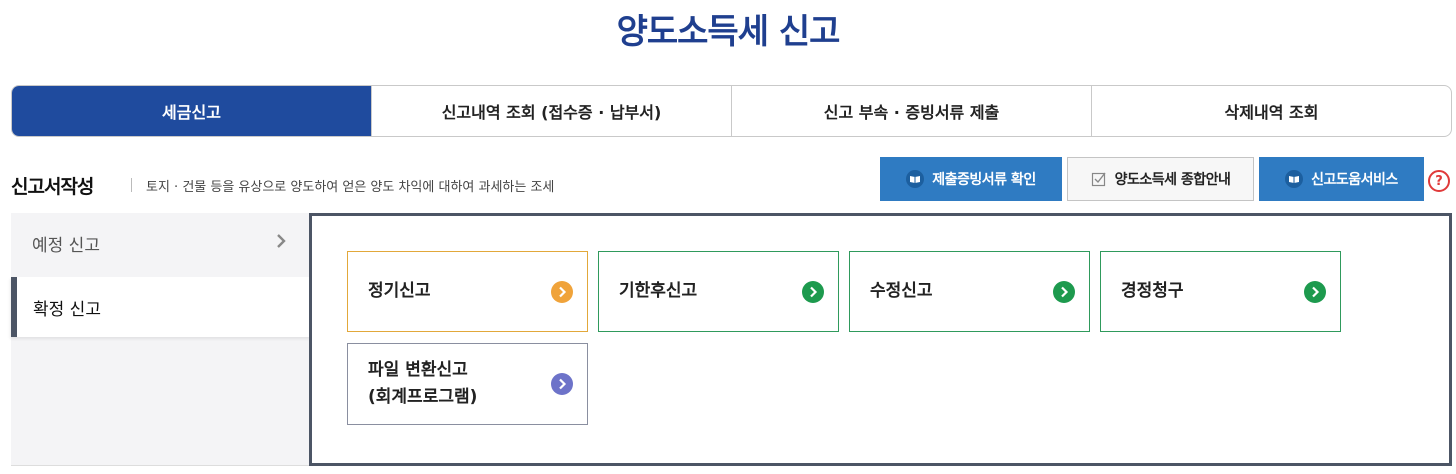  What do you see at coordinates (728, 32) in the screenshot?
I see `page-title: 양도소득세 신고` at bounding box center [728, 32].